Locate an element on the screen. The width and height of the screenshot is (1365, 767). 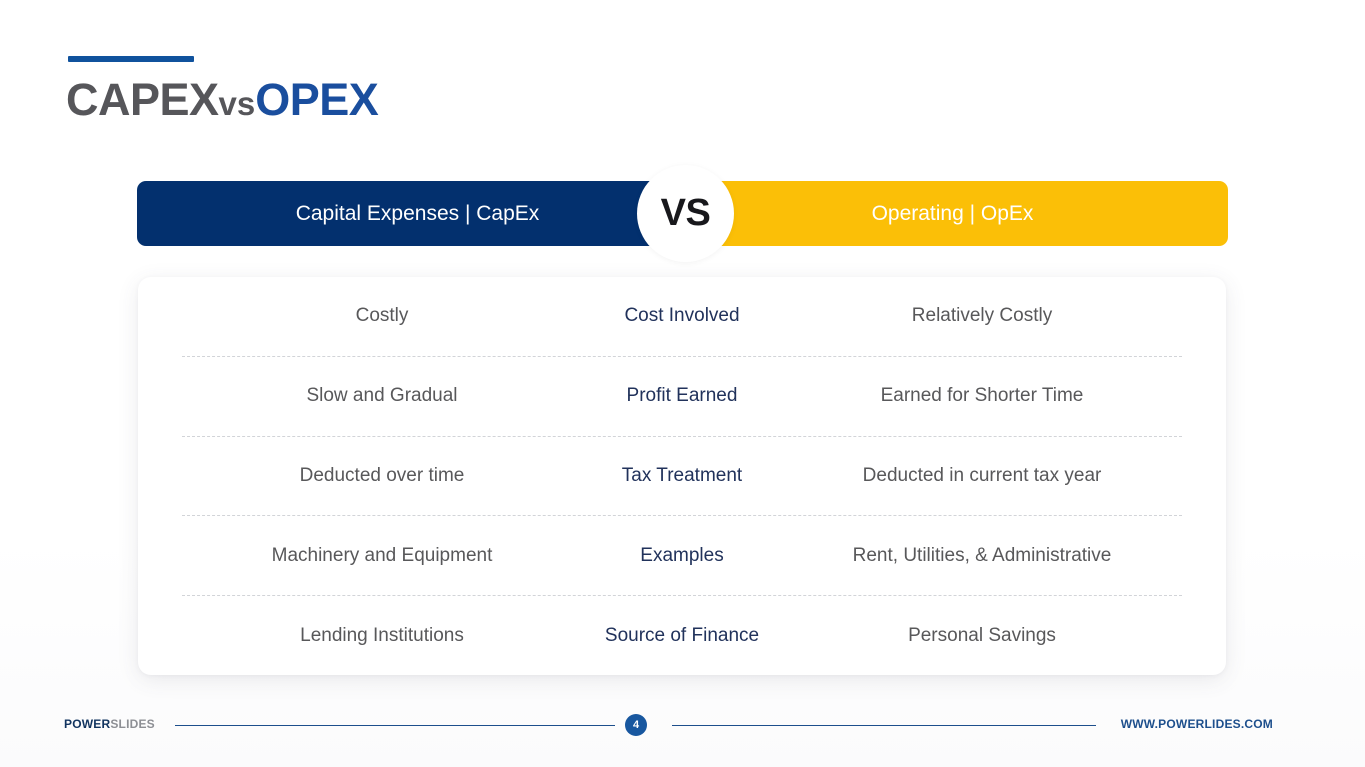
title-opex: OPEX is located at coordinates (317, 99).